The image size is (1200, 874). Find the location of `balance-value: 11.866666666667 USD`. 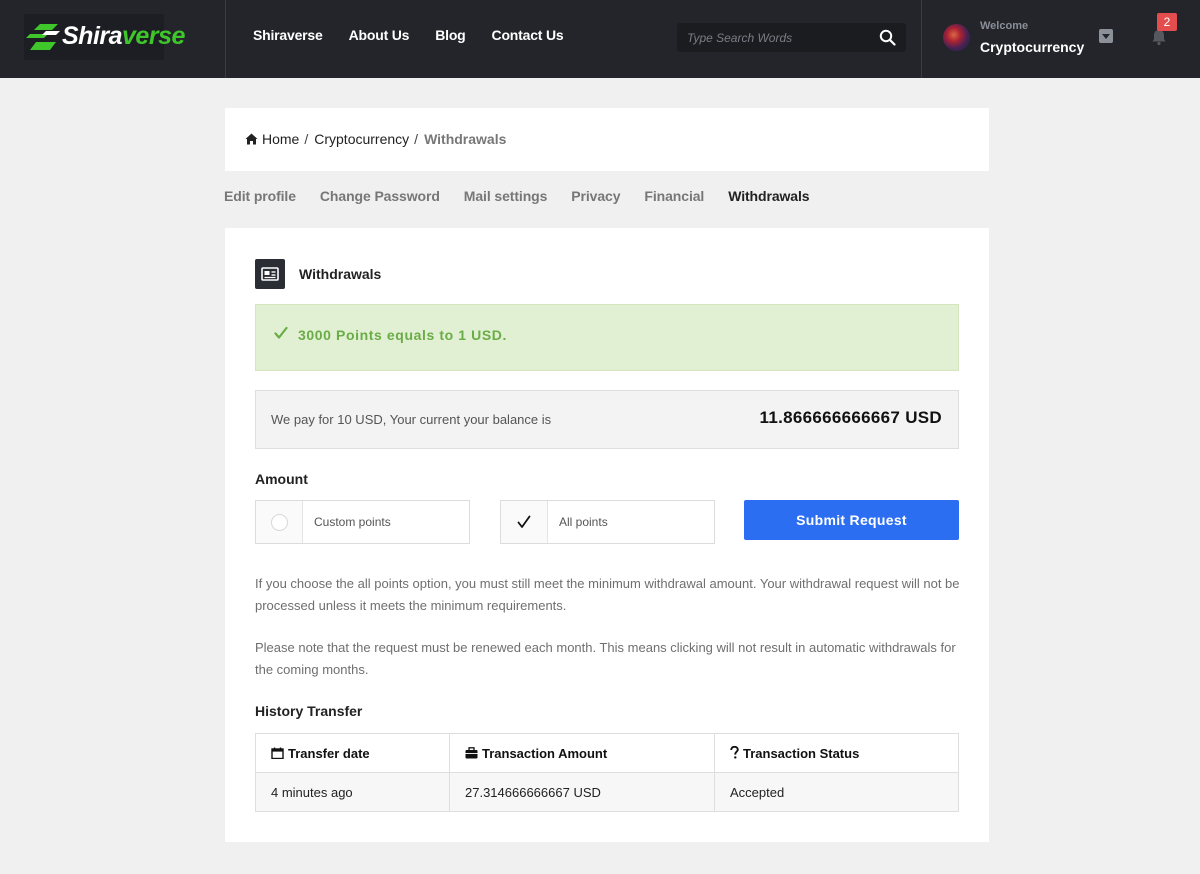

balance-value: 11.866666666667 USD is located at coordinates (850, 417).